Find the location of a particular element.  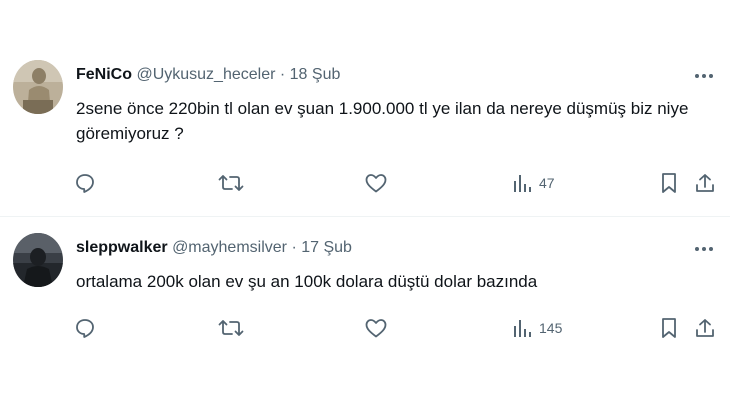

user-handle: @mayhemsilver is located at coordinates (229, 247).